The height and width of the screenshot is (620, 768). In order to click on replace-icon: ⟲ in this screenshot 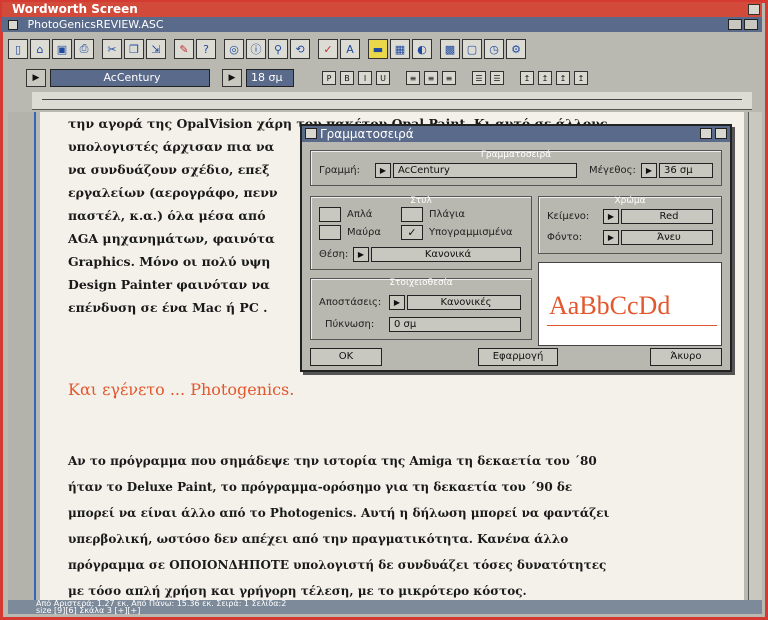, I will do `click(300, 49)`.